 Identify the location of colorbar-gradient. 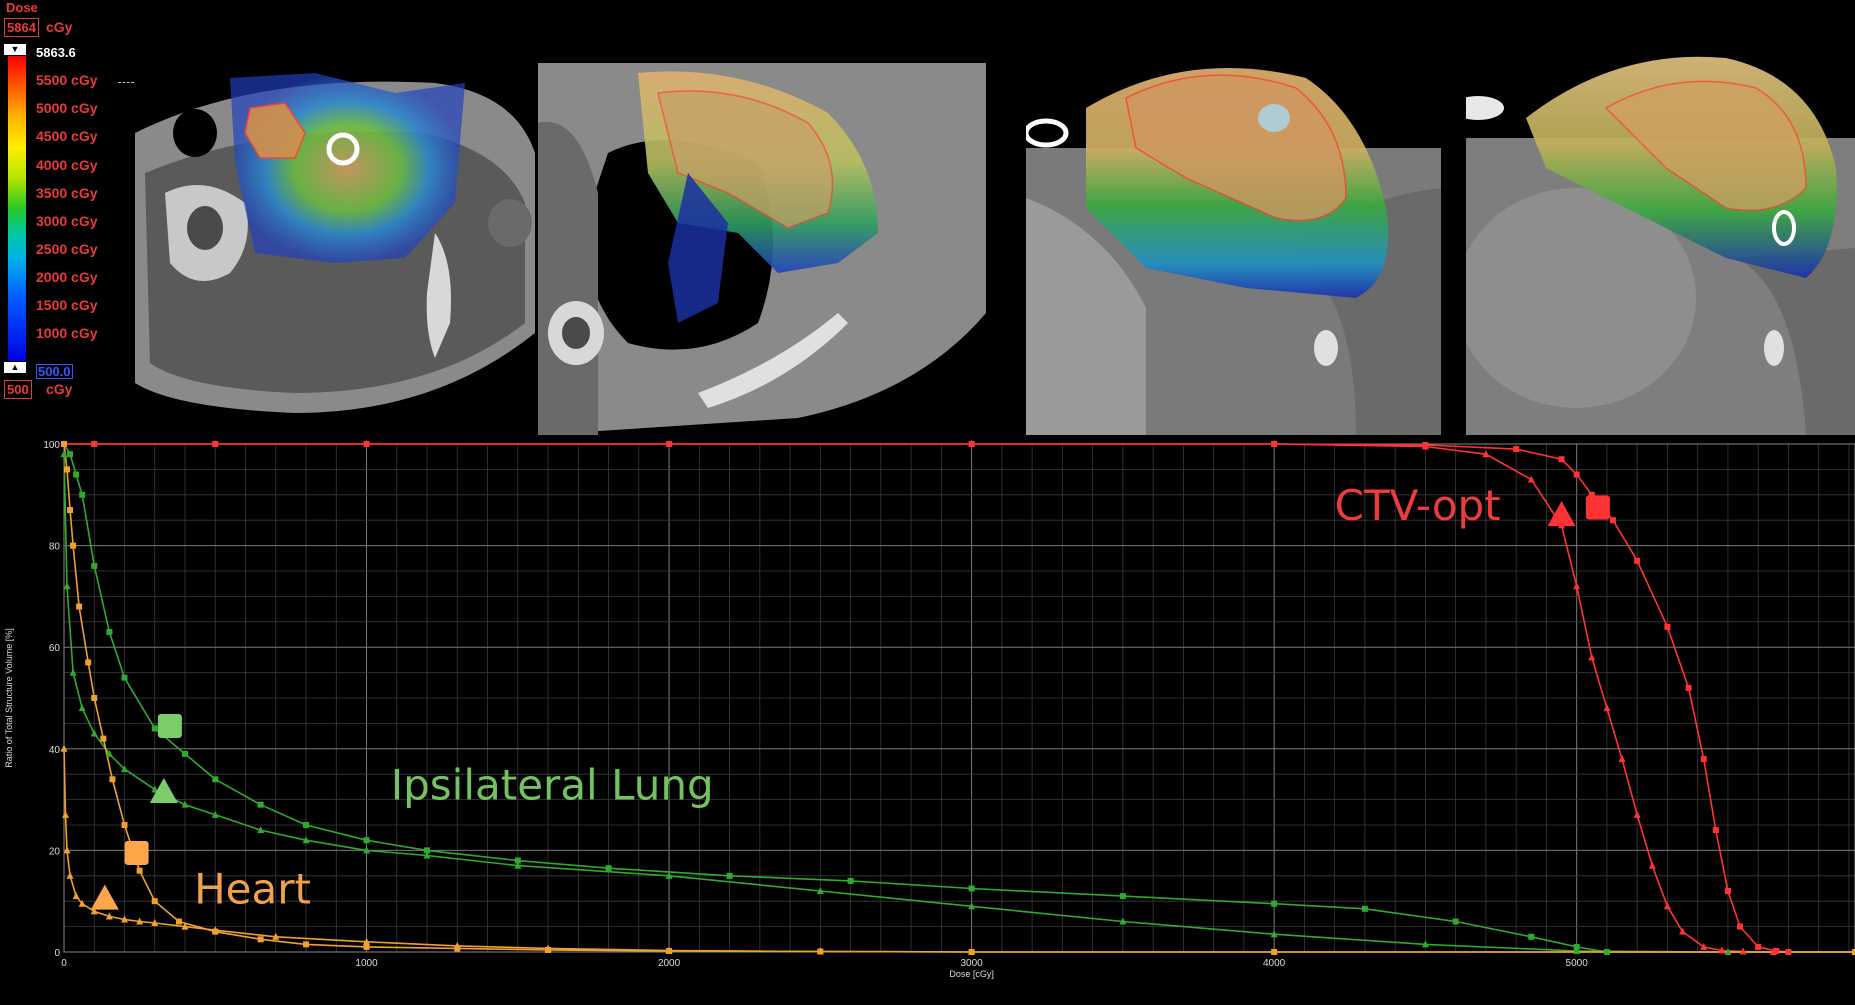
(17, 208).